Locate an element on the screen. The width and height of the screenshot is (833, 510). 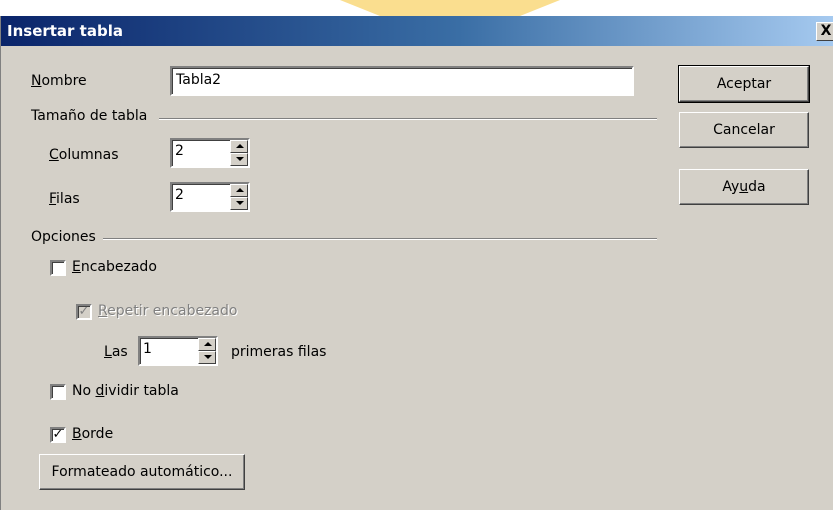
rows-count-prefix: Las is located at coordinates (116, 352).